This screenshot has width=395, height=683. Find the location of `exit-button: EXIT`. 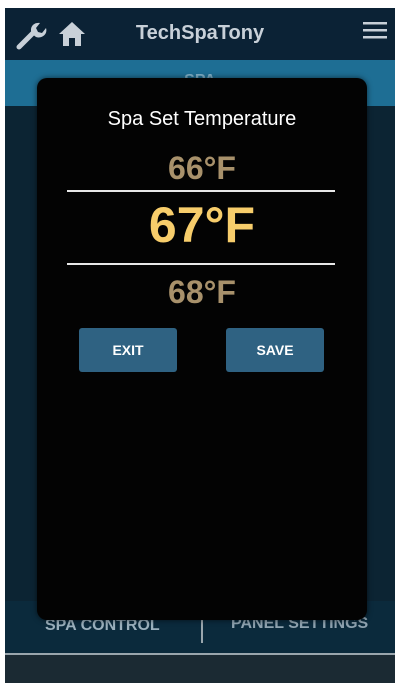

exit-button: EXIT is located at coordinates (128, 350).